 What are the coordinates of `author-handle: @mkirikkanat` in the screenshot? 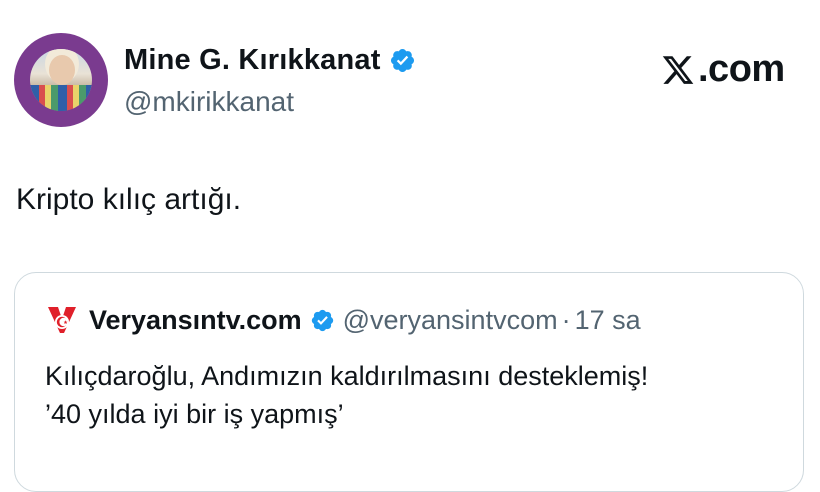 It's located at (209, 102).